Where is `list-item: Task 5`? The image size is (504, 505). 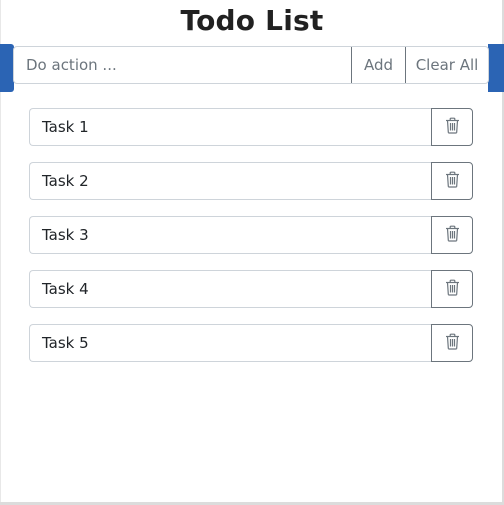 list-item: Task 5 is located at coordinates (251, 343).